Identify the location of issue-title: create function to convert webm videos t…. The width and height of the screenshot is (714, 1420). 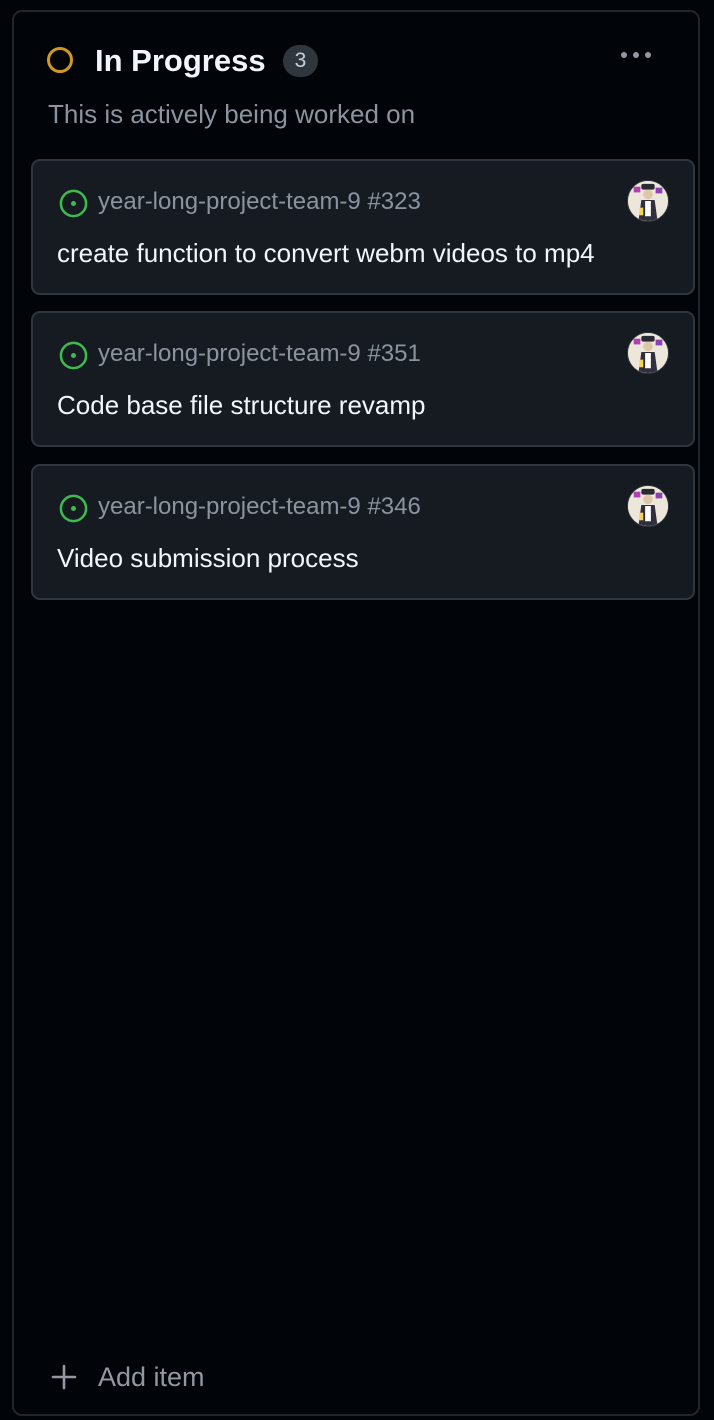
(326, 253).